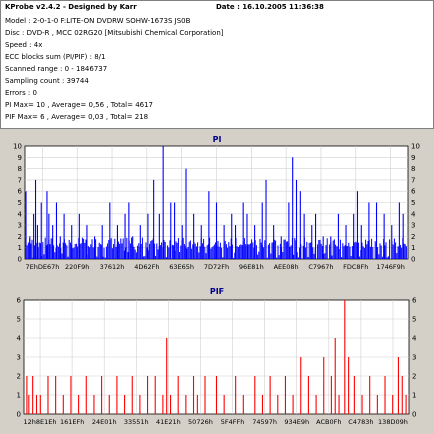 Image resolution: width=434 pixels, height=434 pixels. I want to click on x-tick-label: 5F4FFh, so click(233, 422).